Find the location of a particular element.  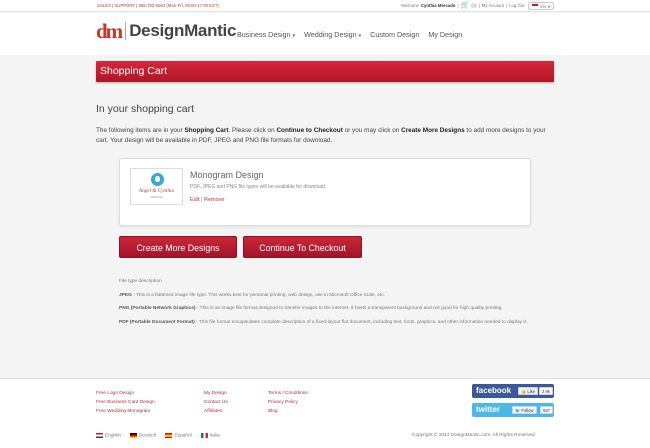

section-title: In your shopping cart is located at coordinates (145, 109).